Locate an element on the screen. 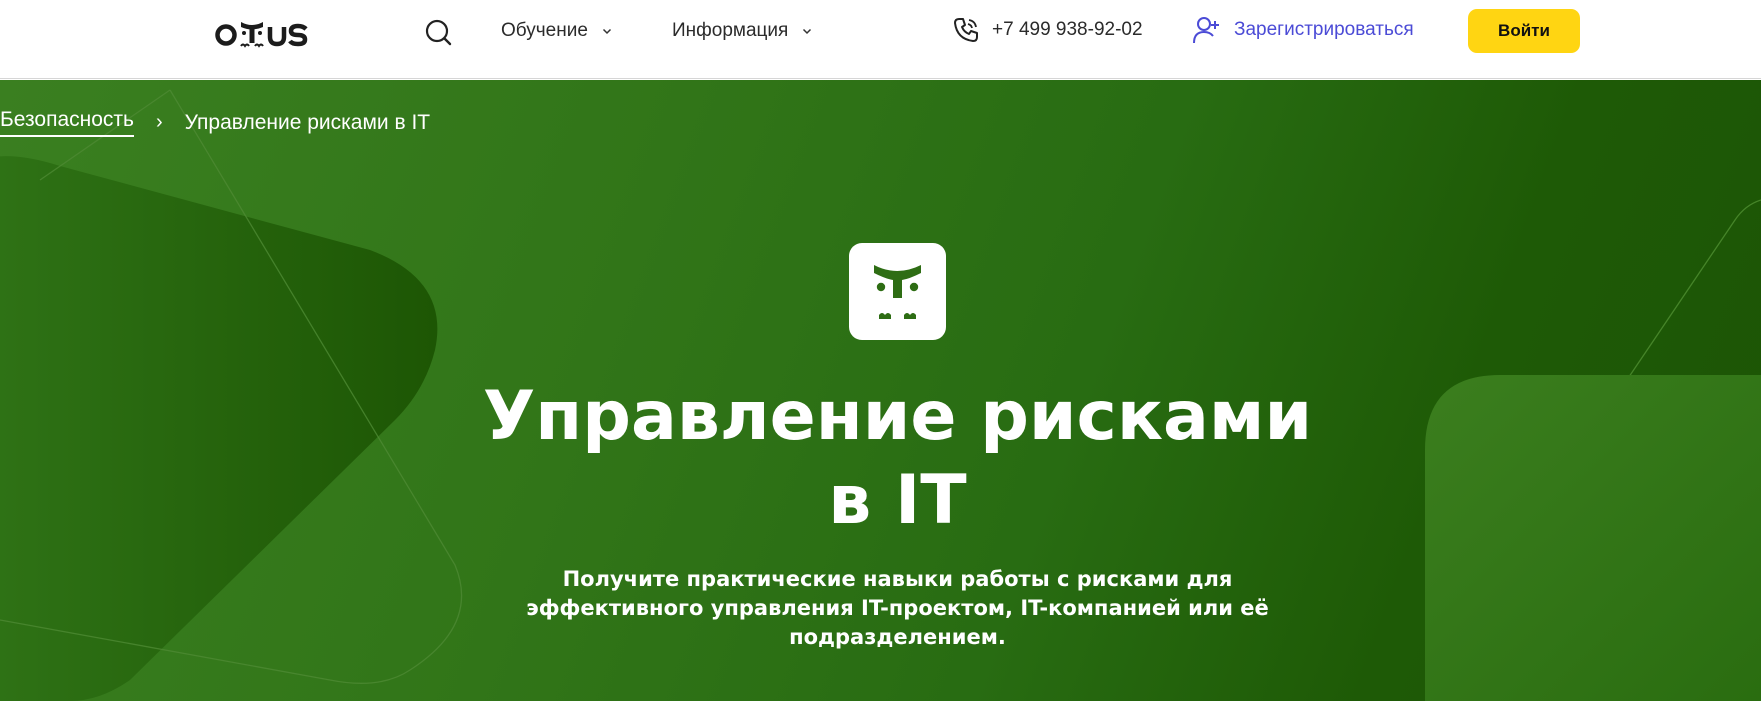 The height and width of the screenshot is (701, 1761). search-button is located at coordinates (438, 32).